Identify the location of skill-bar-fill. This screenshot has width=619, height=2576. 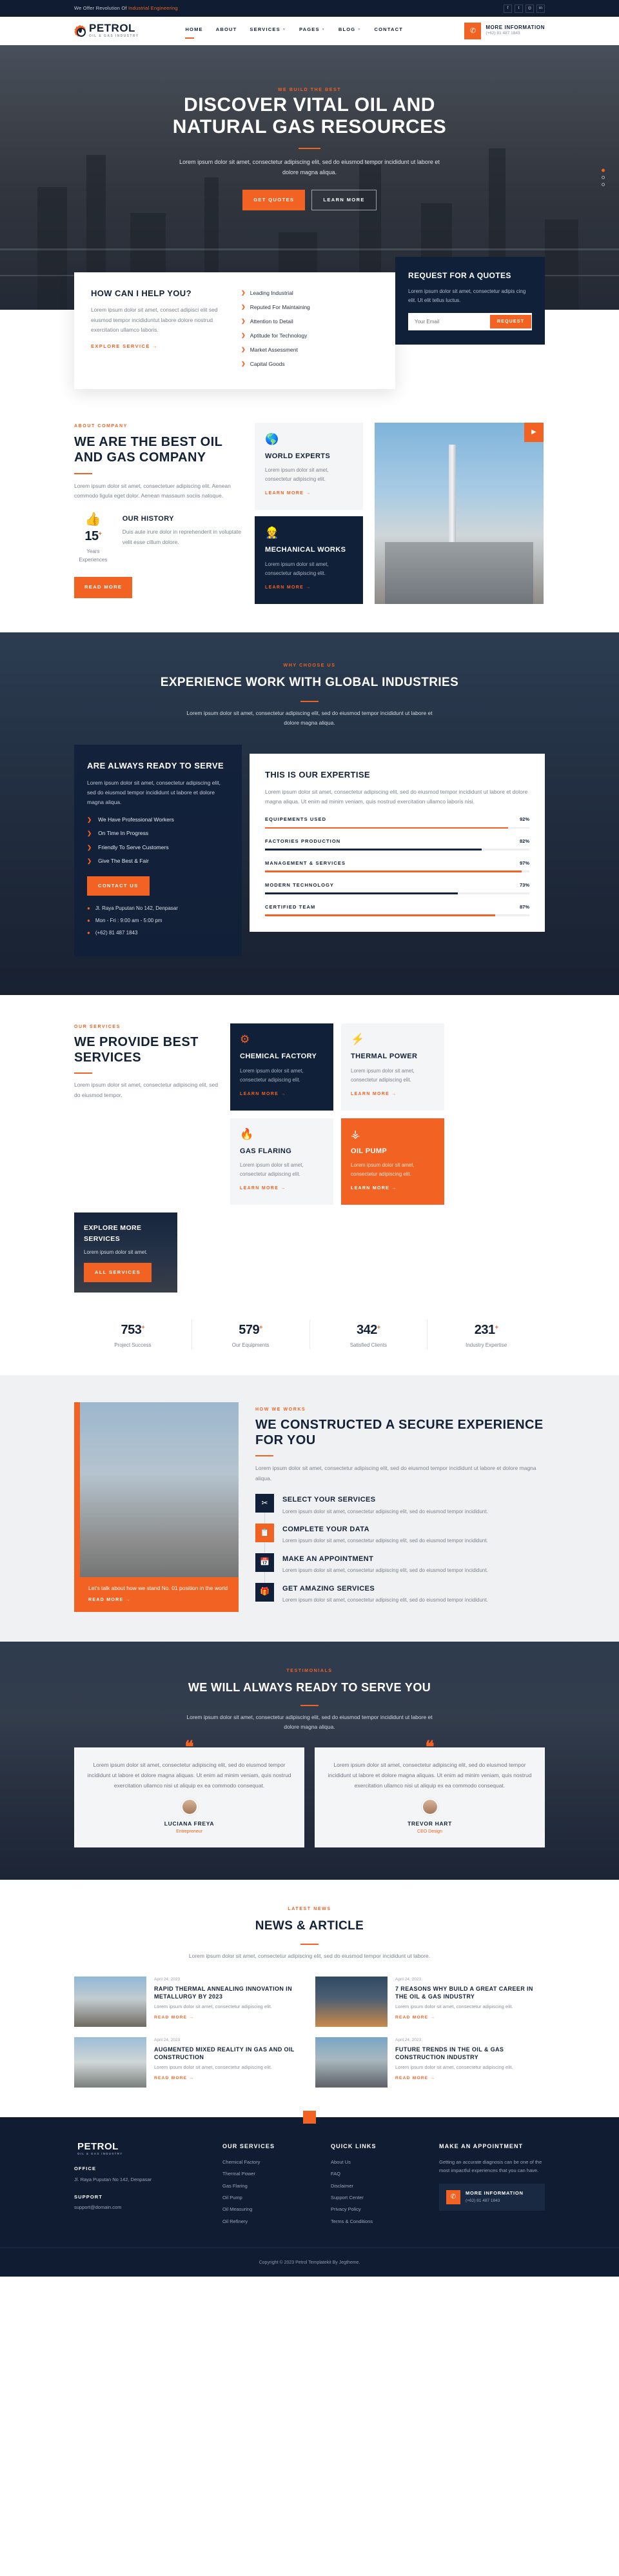
(380, 915).